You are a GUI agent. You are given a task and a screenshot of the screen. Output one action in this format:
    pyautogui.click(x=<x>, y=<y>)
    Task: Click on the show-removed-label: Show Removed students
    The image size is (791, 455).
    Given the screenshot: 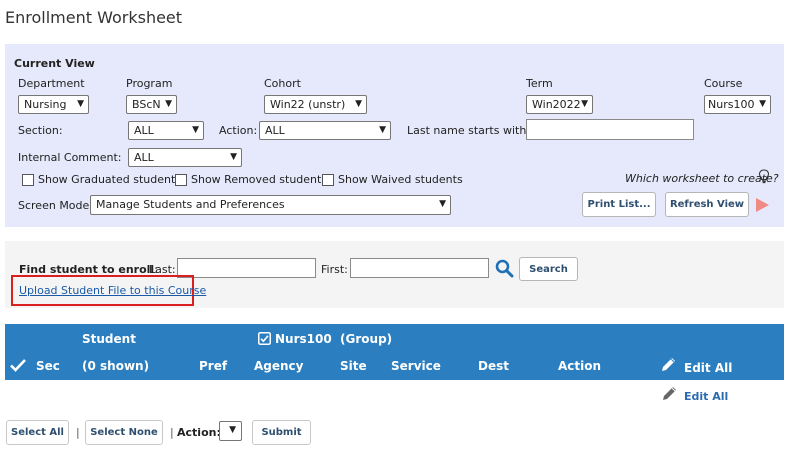 What is the action you would take?
    pyautogui.click(x=259, y=179)
    